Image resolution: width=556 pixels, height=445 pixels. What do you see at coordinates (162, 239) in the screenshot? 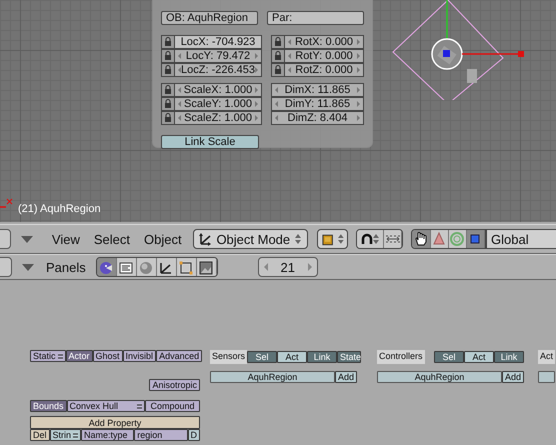
I see `menu-item: Object` at bounding box center [162, 239].